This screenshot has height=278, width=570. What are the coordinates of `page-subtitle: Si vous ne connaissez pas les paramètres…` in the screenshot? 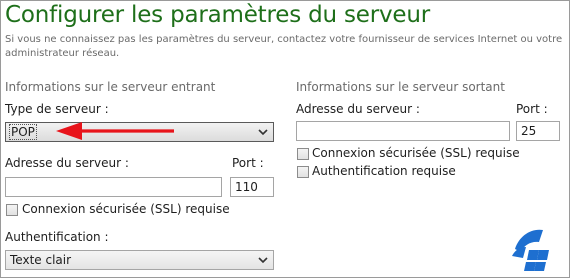 It's located at (284, 46).